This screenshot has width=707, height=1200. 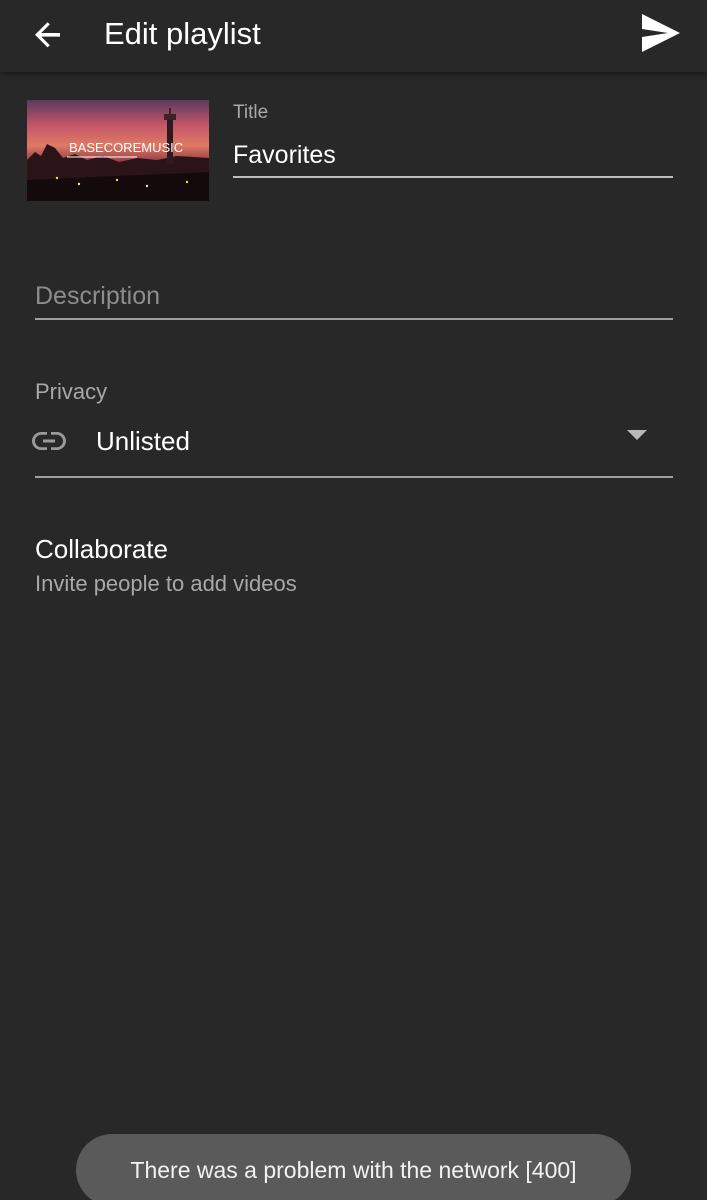 I want to click on title-label: Title, so click(x=251, y=112).